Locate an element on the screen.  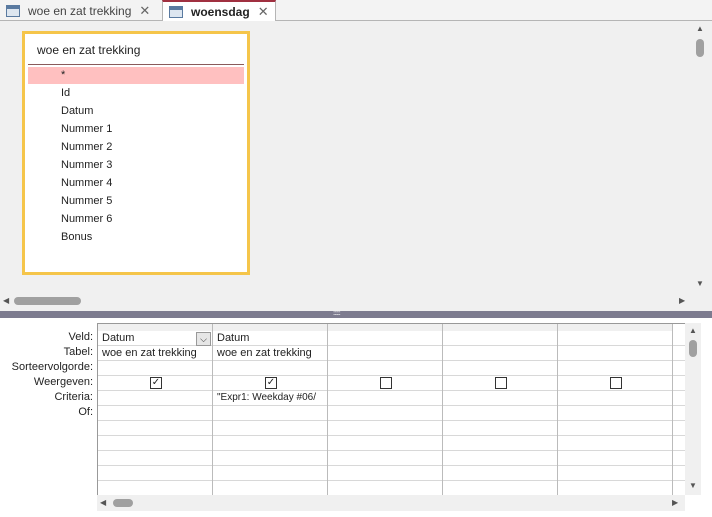
field-item: Bonus is located at coordinates (136, 237).